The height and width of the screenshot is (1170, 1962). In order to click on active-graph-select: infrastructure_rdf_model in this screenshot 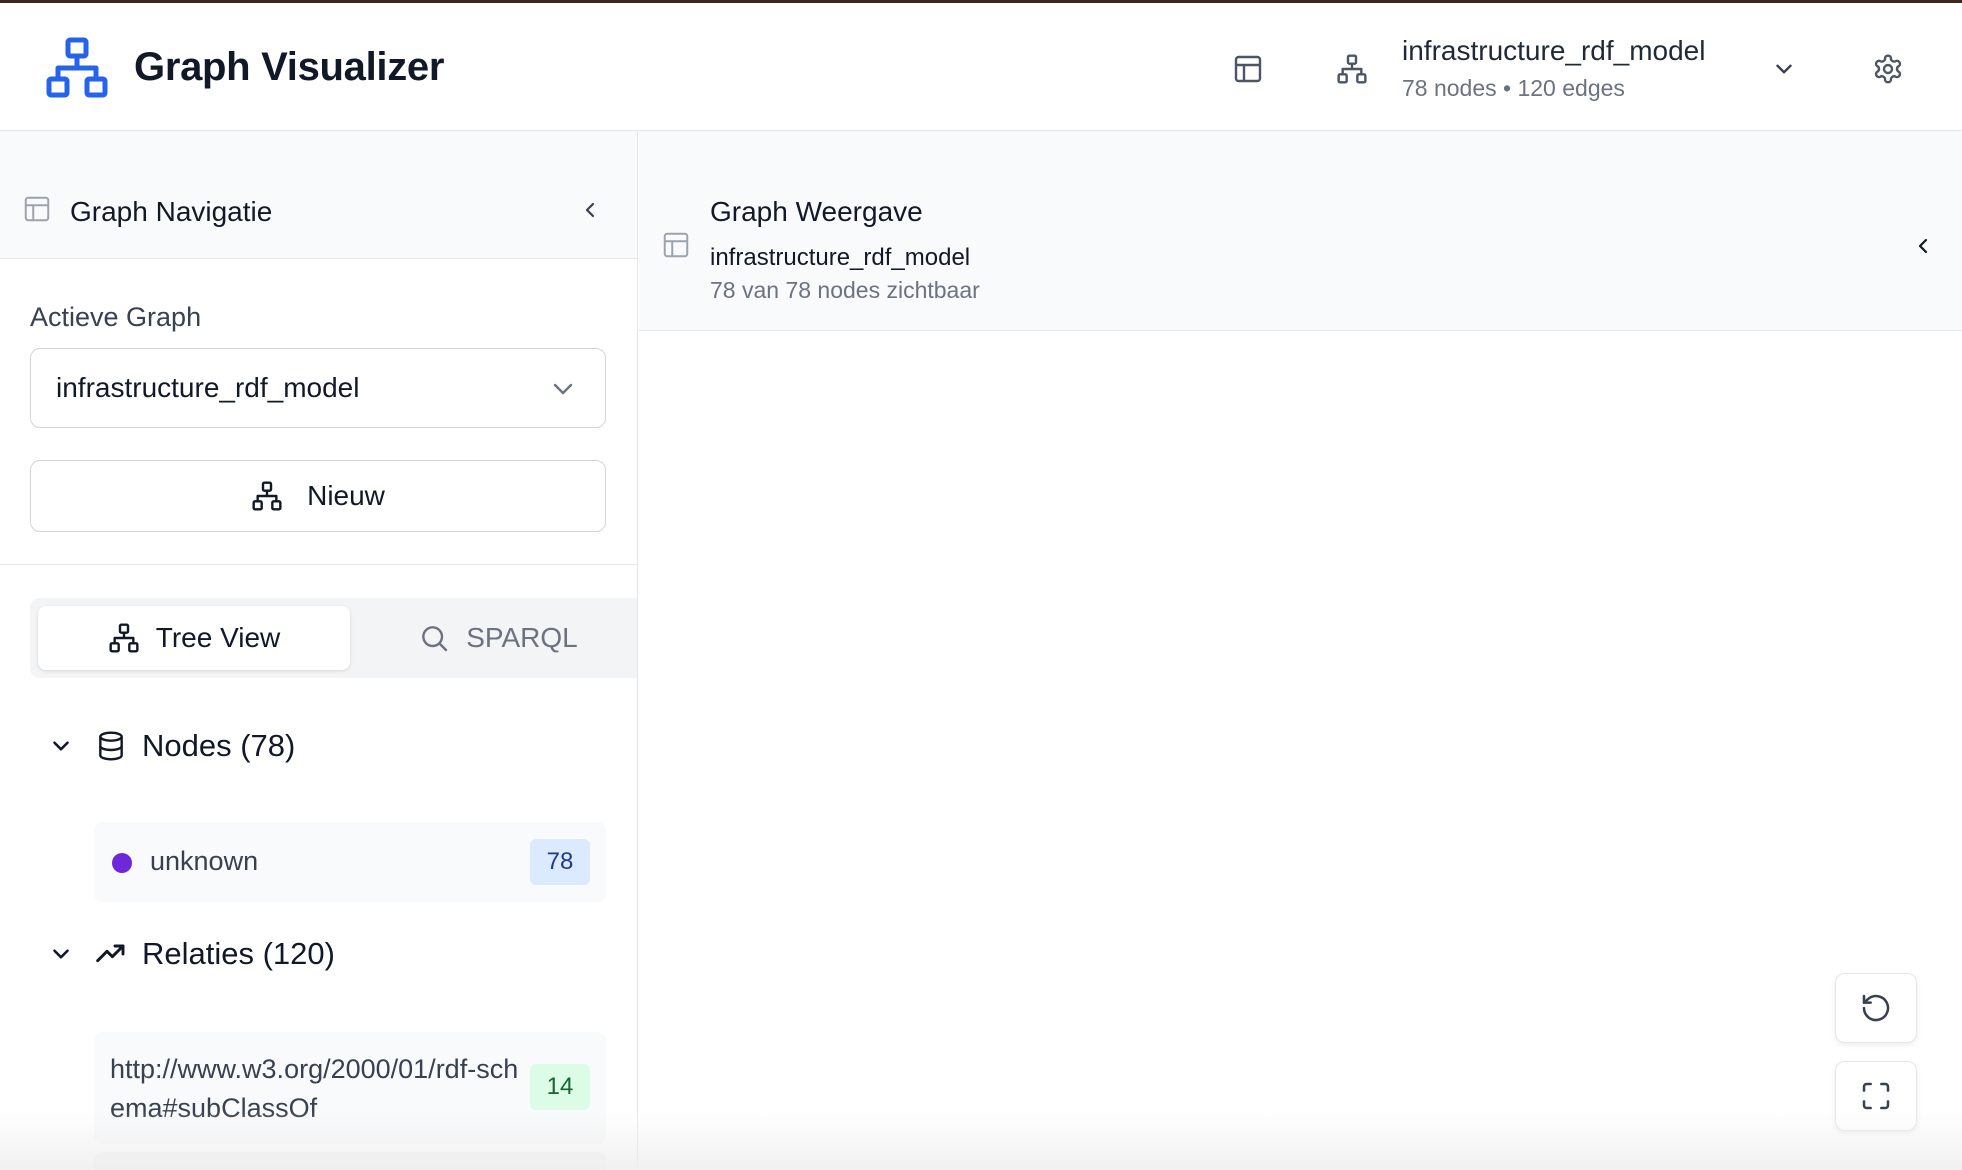, I will do `click(318, 388)`.